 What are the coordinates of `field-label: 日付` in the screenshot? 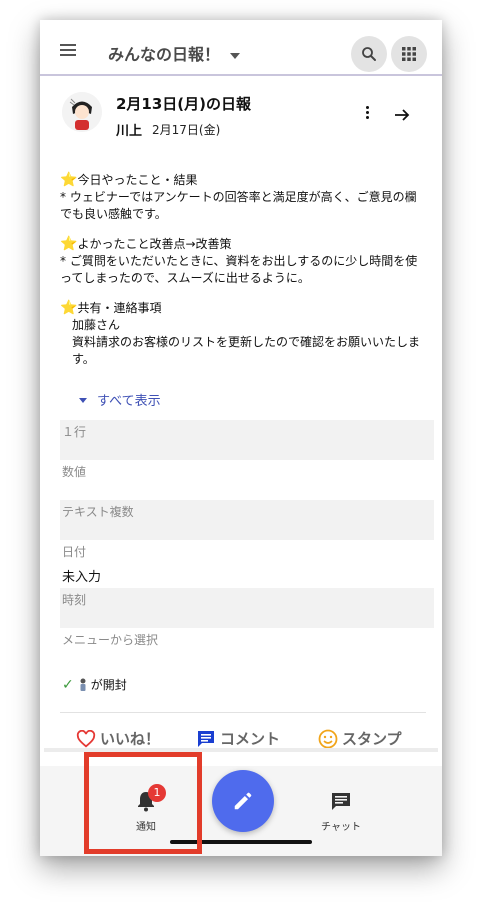 It's located at (74, 552).